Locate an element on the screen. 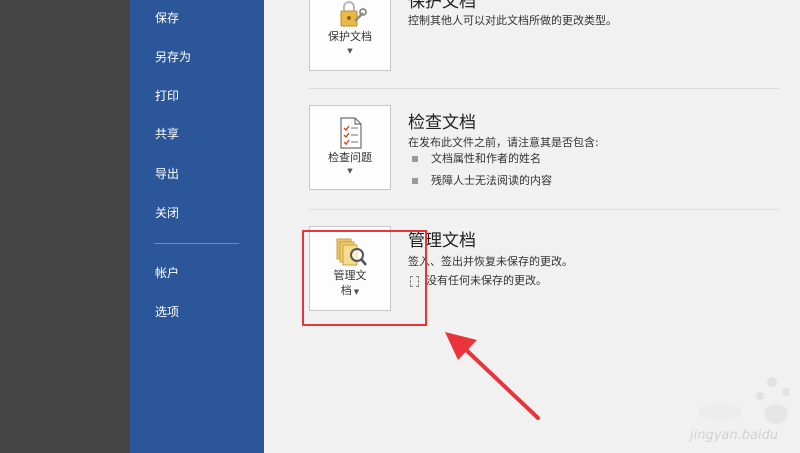 The height and width of the screenshot is (453, 800). protect-document-button: 保护文档 ▼ is located at coordinates (350, 35).